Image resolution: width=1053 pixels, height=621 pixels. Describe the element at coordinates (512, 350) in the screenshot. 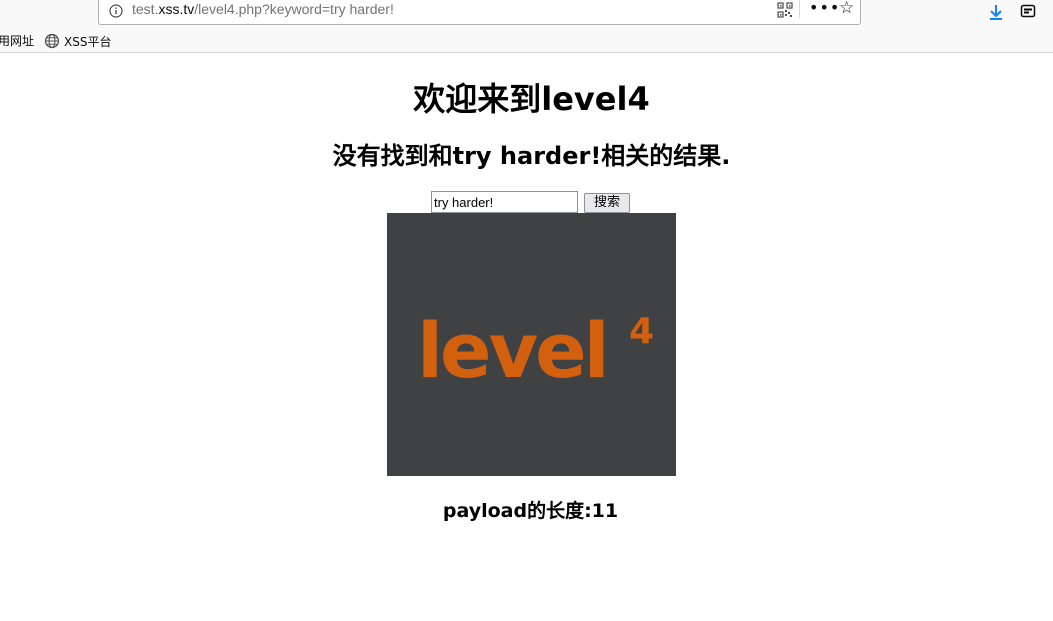

I see `level-logo-text: level` at that location.